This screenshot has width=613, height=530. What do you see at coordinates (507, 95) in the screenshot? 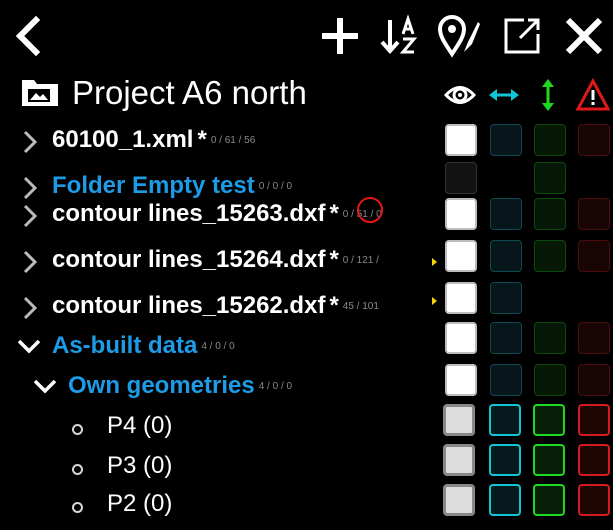
I see `horizontal-arrows-icon` at bounding box center [507, 95].